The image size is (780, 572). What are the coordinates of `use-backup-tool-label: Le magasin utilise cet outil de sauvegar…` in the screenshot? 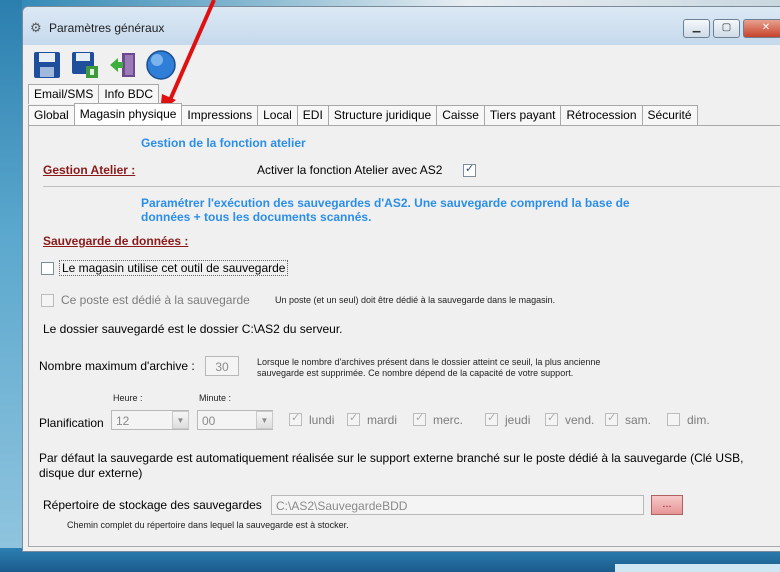 It's located at (174, 268).